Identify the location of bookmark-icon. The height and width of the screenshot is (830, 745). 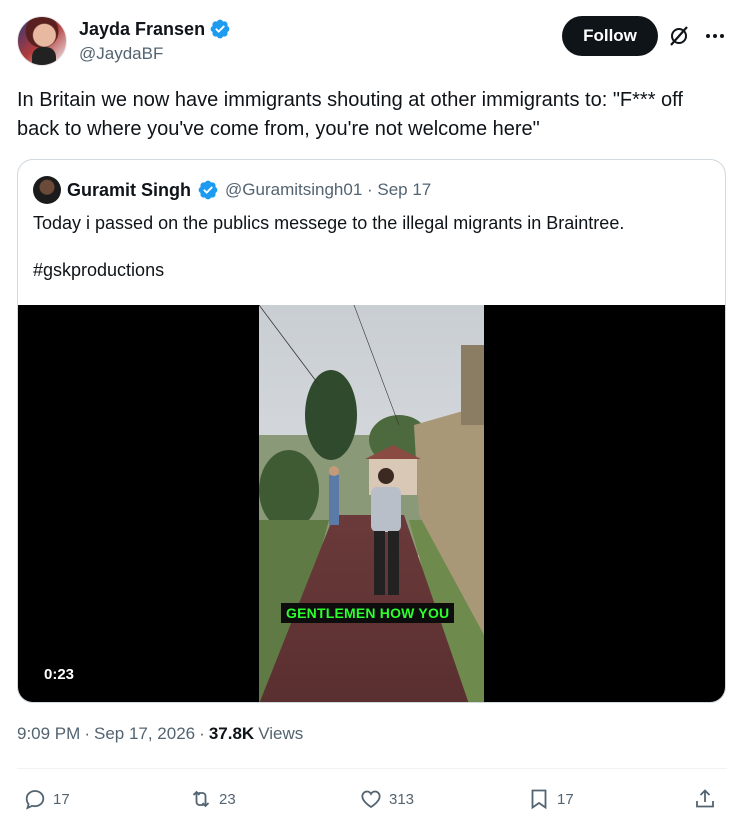
(539, 799).